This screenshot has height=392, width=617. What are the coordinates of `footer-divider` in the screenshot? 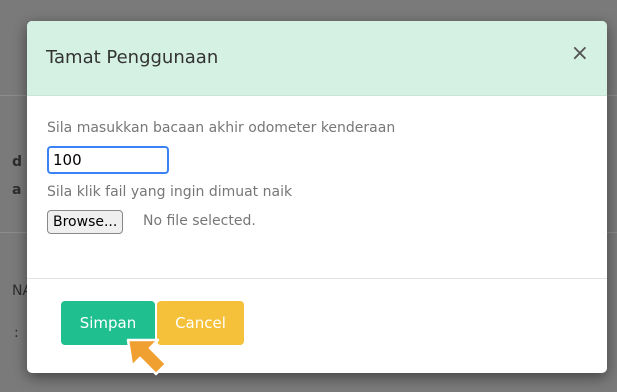 It's located at (317, 278).